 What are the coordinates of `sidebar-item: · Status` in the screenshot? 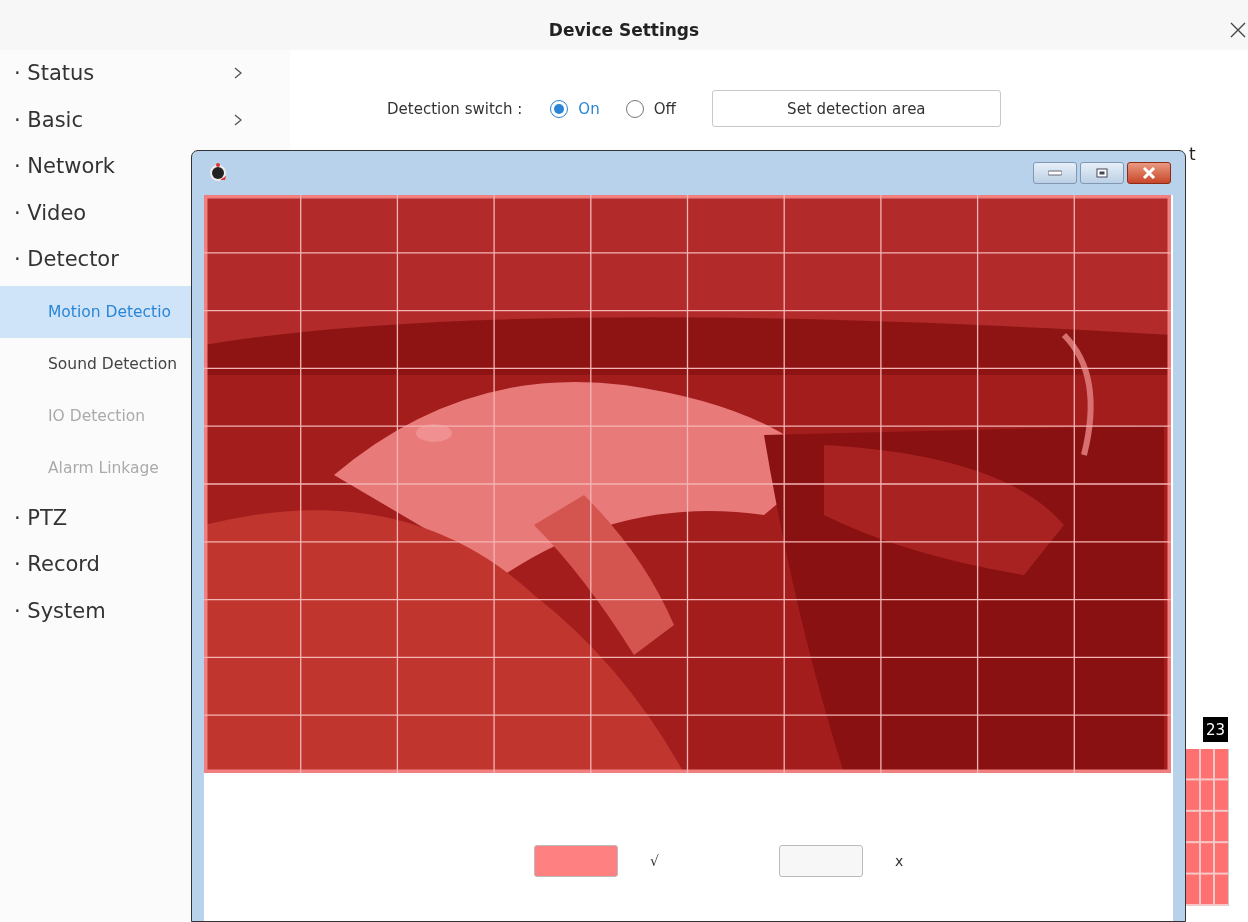 It's located at (54, 73).